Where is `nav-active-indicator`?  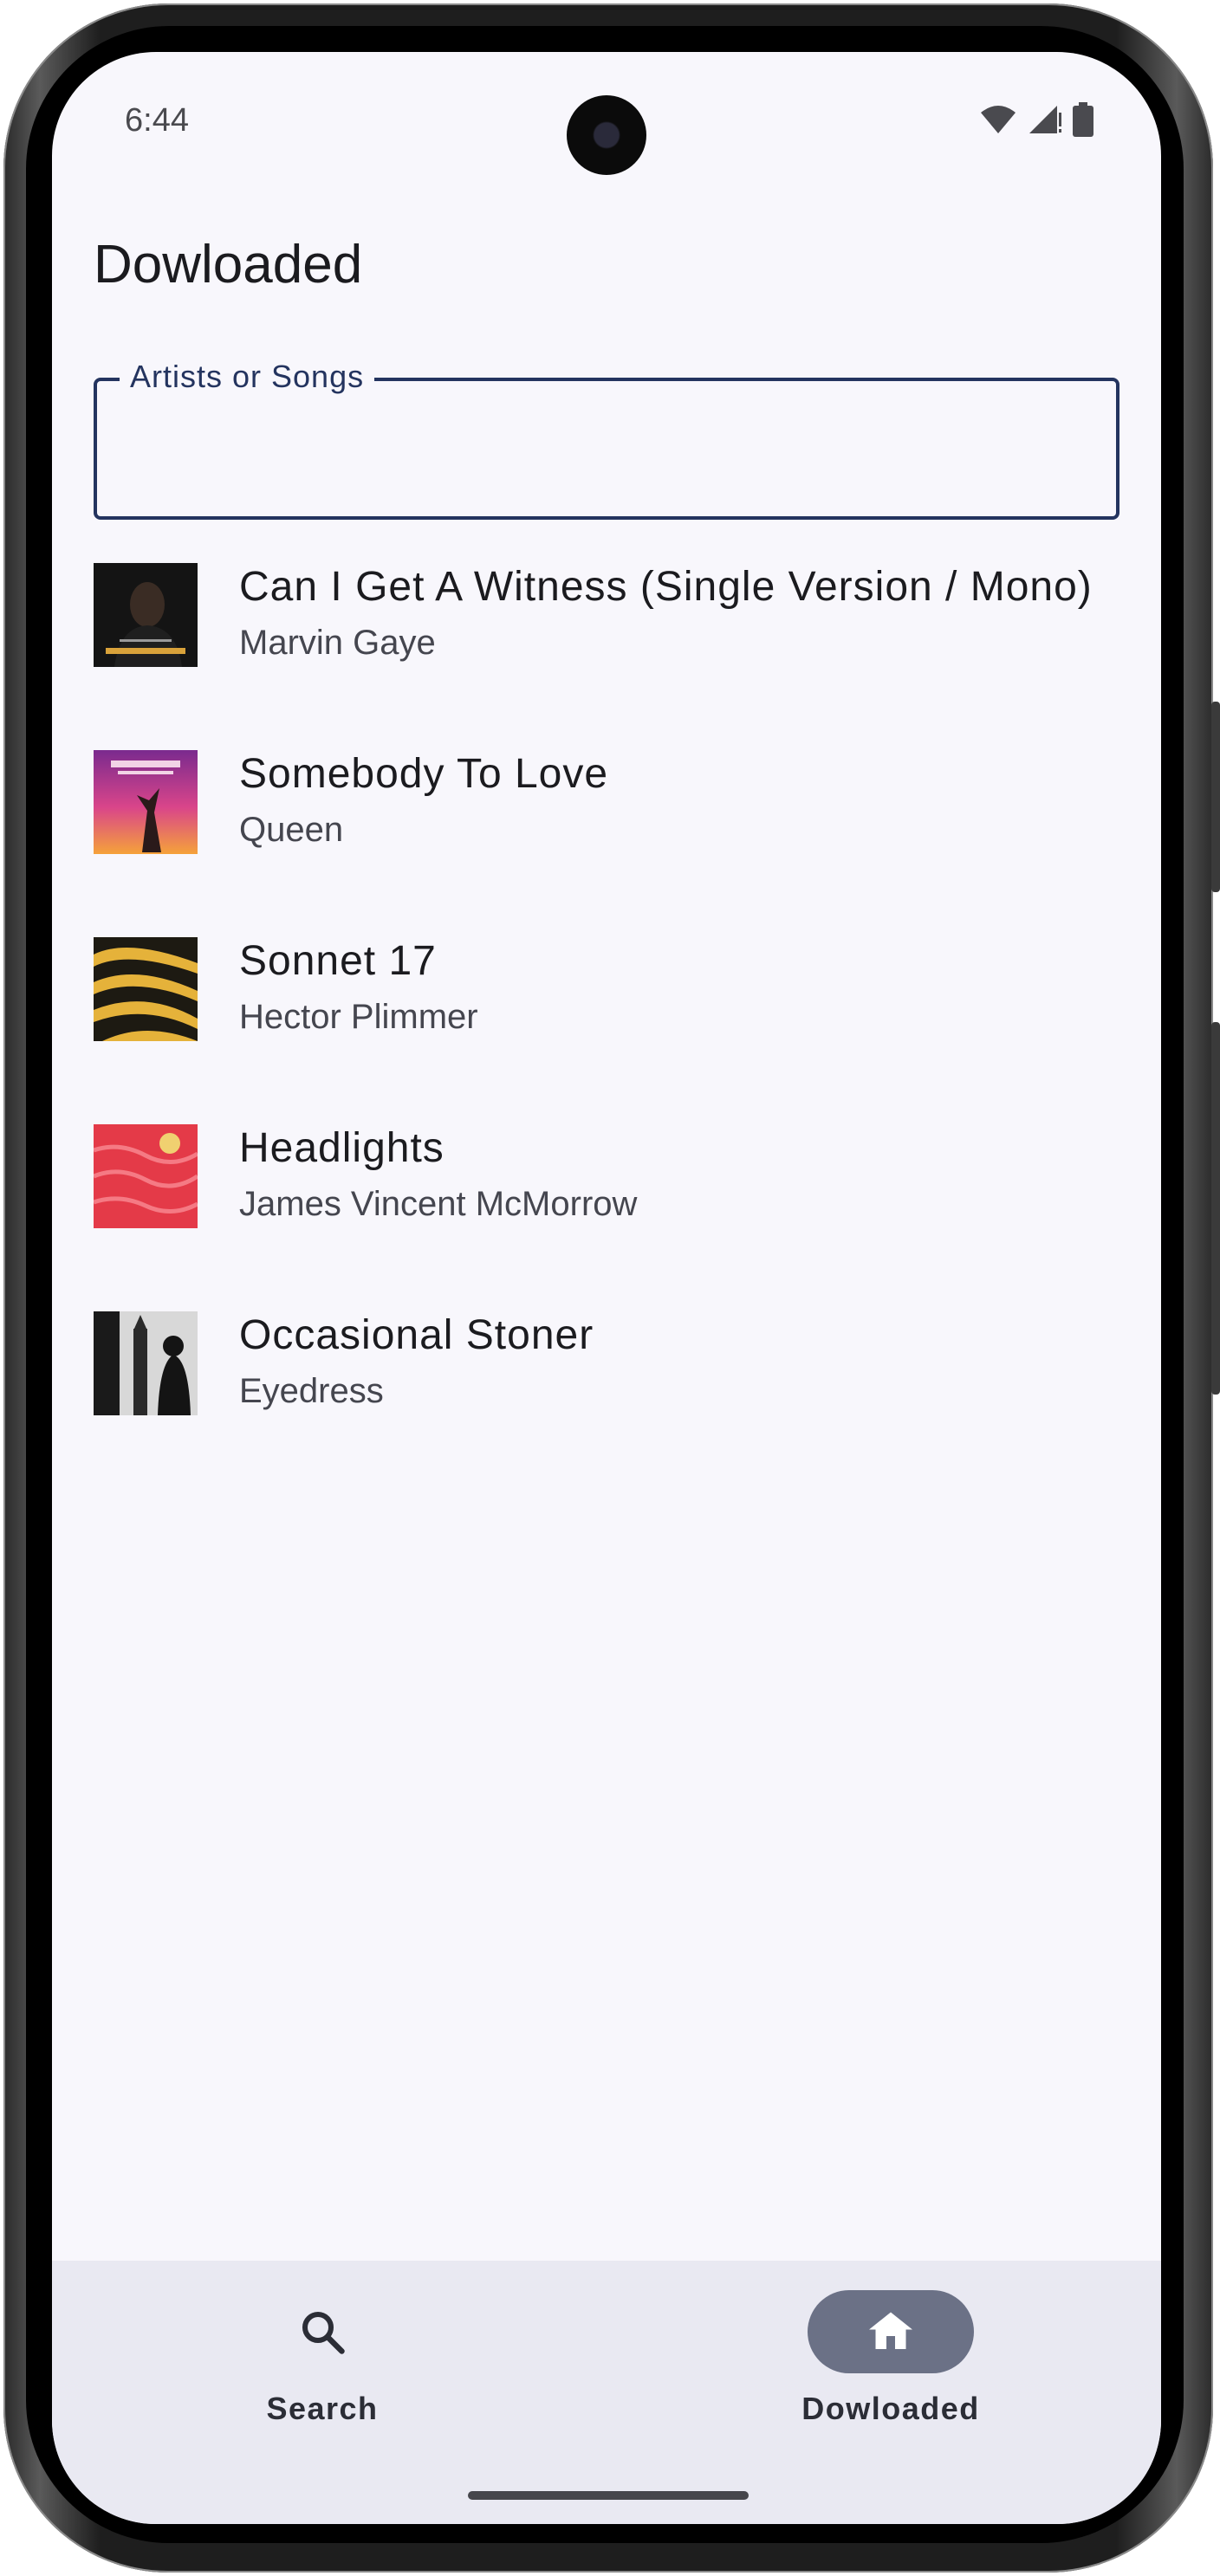 nav-active-indicator is located at coordinates (891, 2331).